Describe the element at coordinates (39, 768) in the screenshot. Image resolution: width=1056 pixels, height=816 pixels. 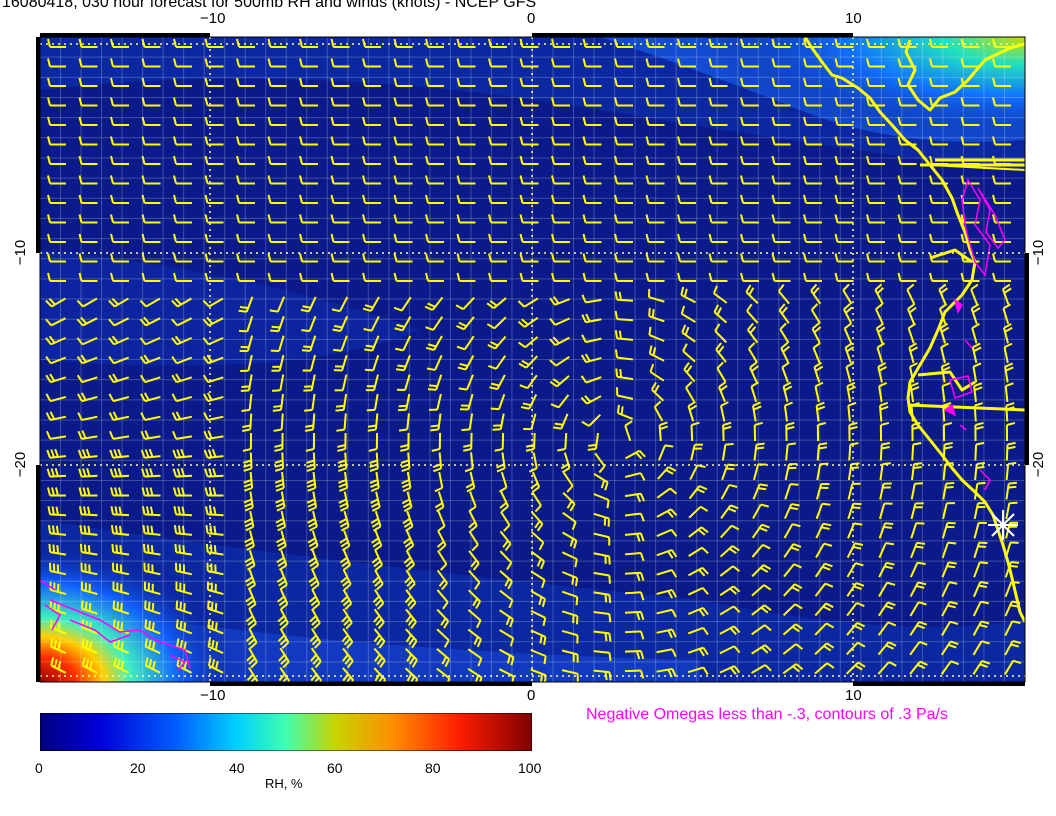
I see `colorbar-tick-0: 0` at that location.